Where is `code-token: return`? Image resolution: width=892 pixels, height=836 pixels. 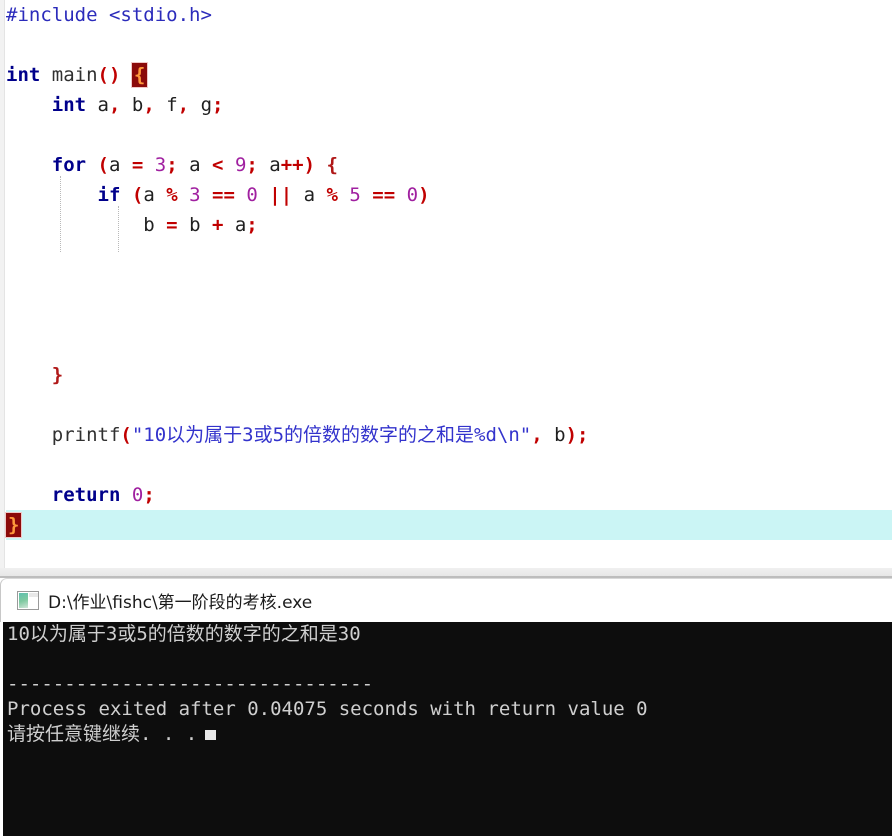
code-token: return is located at coordinates (86, 495).